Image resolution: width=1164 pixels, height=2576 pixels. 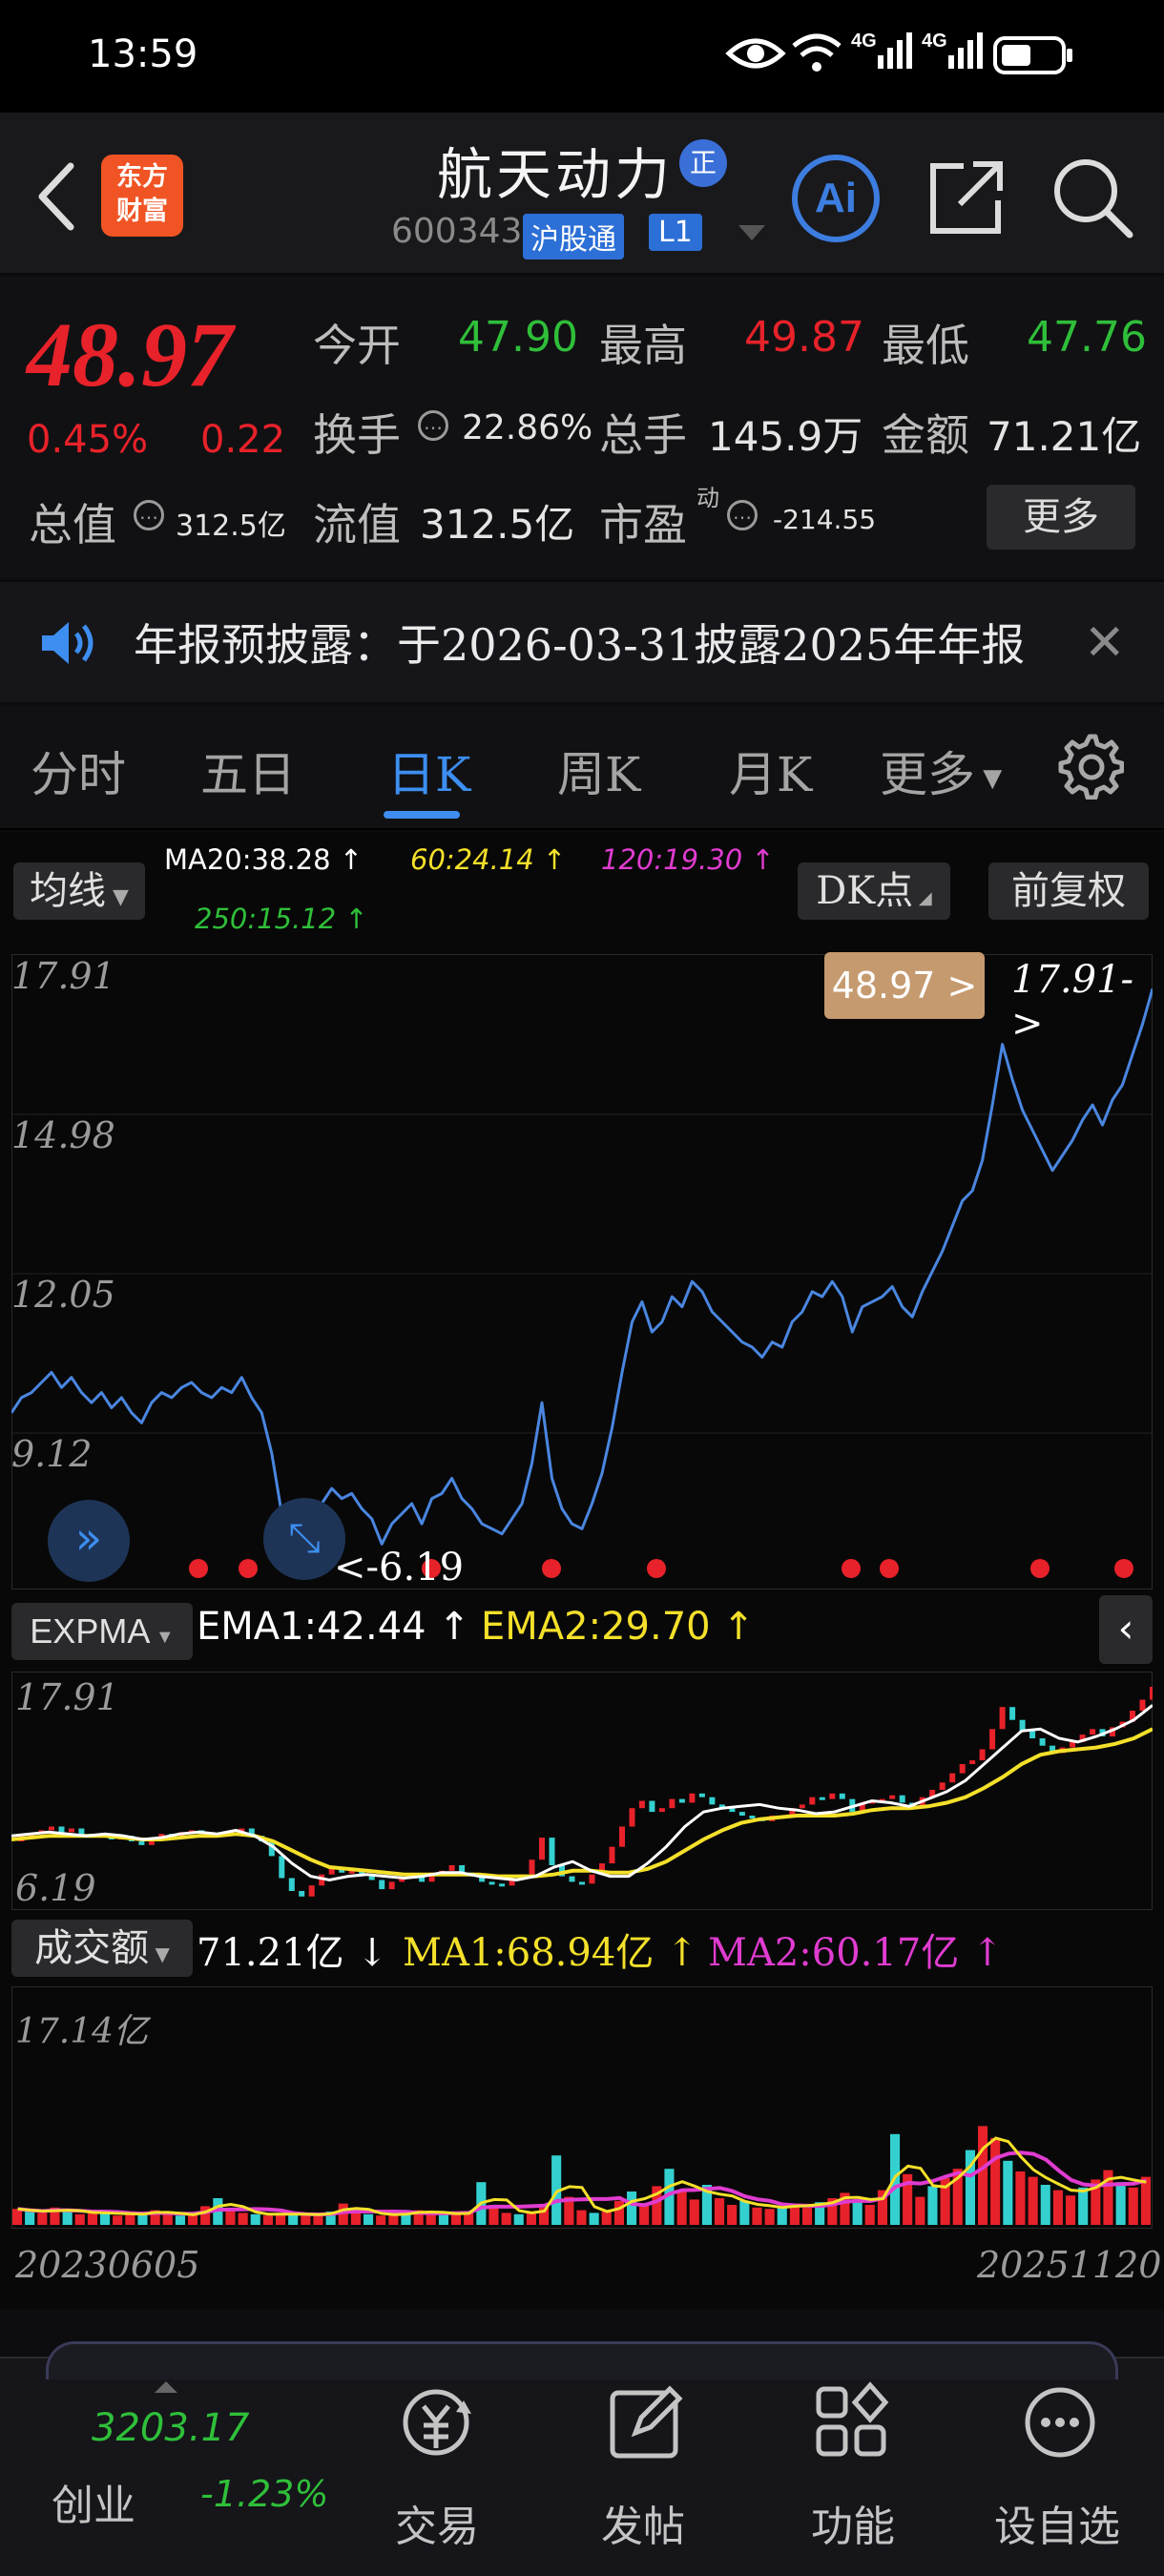 I want to click on volume-ma1-line, so click(x=582, y=2176).